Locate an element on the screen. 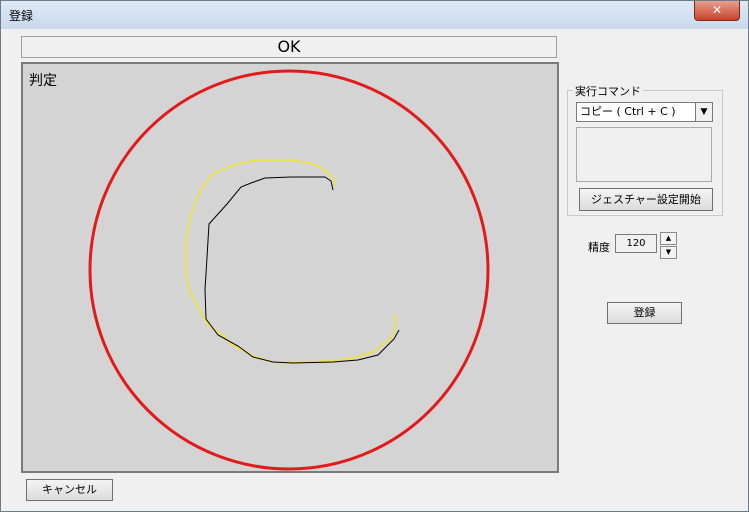 The image size is (749, 512). cancel-button: キャンセル is located at coordinates (69, 490).